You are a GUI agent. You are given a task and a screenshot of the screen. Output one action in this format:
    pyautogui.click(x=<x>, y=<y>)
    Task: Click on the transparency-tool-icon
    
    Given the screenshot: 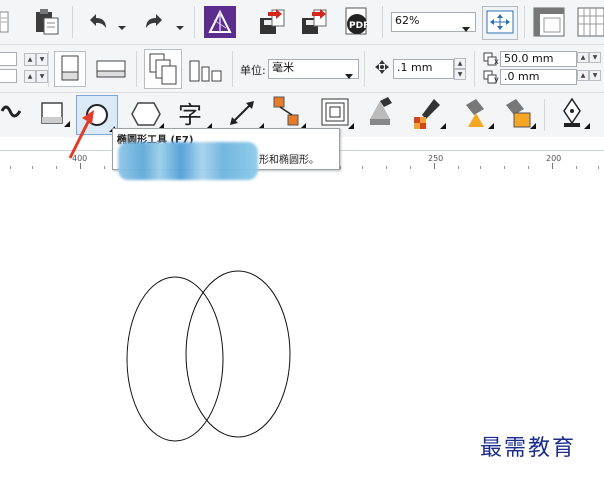 What is the action you would take?
    pyautogui.click(x=380, y=113)
    